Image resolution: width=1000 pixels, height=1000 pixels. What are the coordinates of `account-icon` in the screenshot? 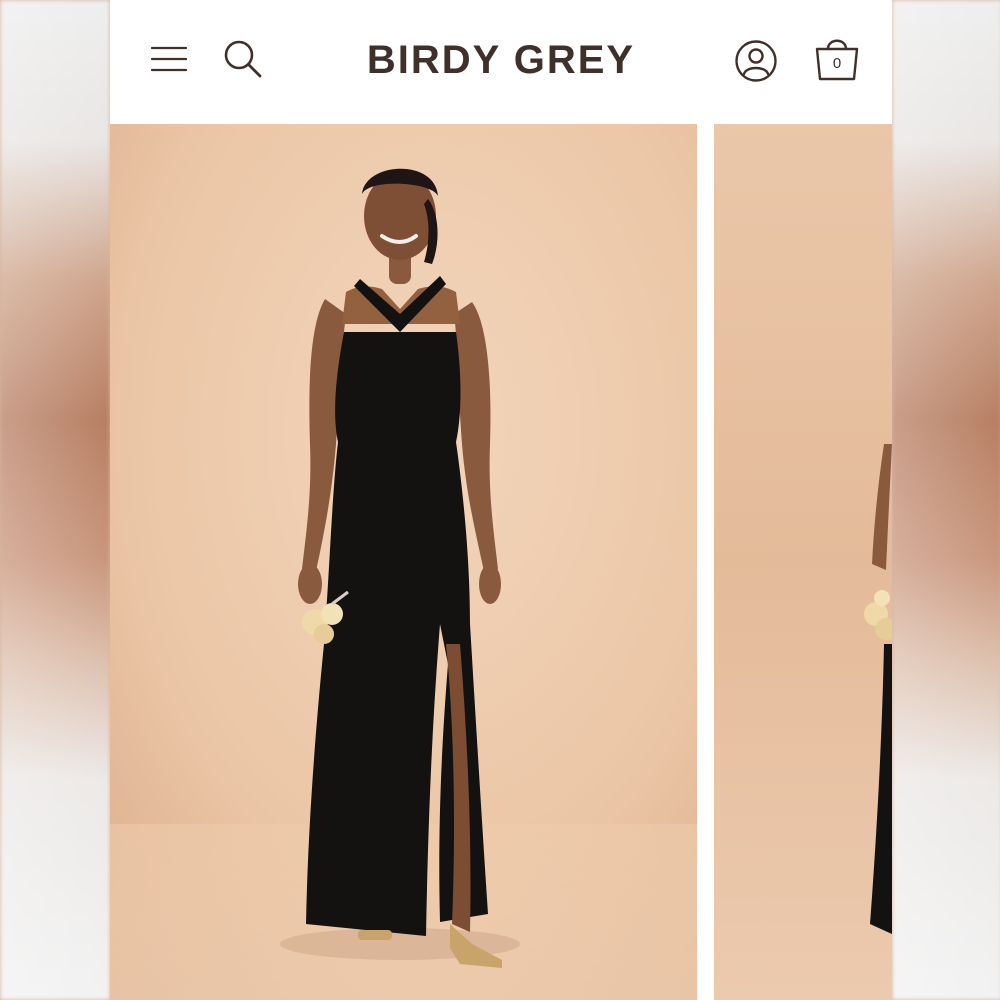 It's located at (756, 61).